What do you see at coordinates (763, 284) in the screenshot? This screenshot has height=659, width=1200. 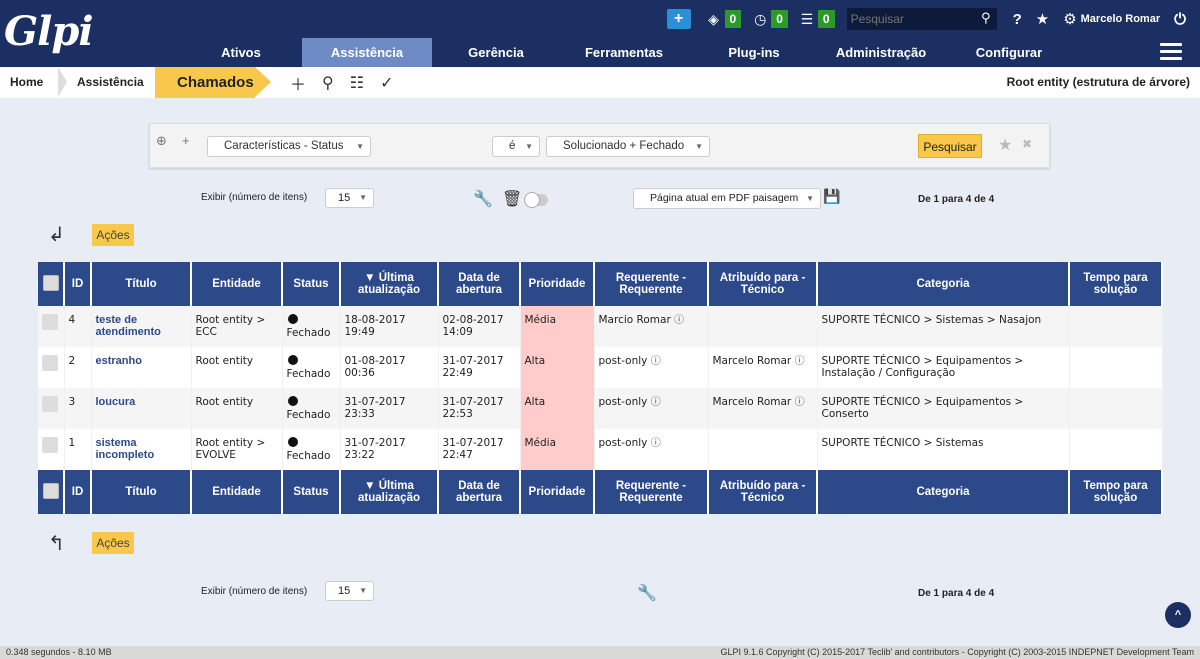 I see `col-header-atribuido: Atribuído para - Técnico` at bounding box center [763, 284].